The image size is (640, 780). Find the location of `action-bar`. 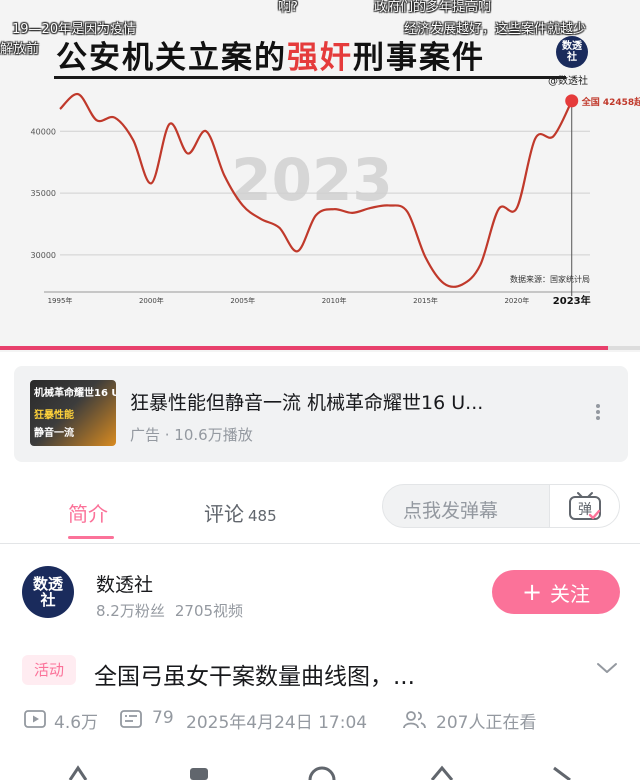

action-bar is located at coordinates (320, 768).